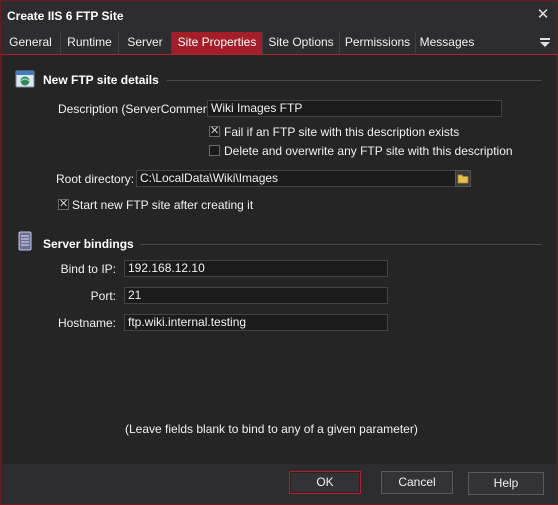  Describe the element at coordinates (214, 150) in the screenshot. I see `delete-overwrite-checkbox` at that location.